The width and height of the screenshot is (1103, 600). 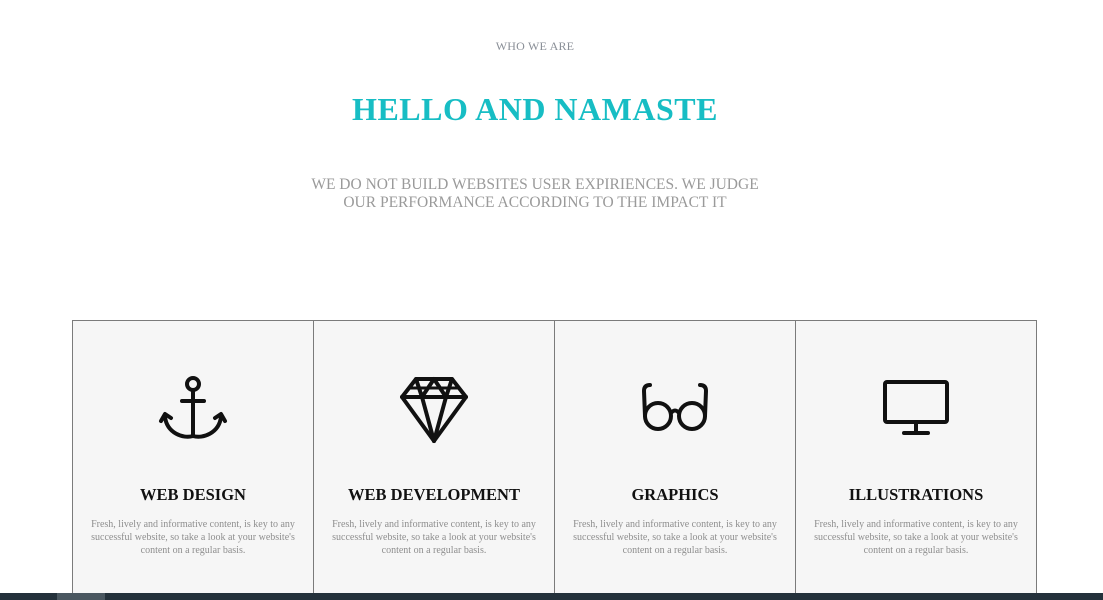 What do you see at coordinates (916, 494) in the screenshot?
I see `service-title: ILLUSTRATIONS` at bounding box center [916, 494].